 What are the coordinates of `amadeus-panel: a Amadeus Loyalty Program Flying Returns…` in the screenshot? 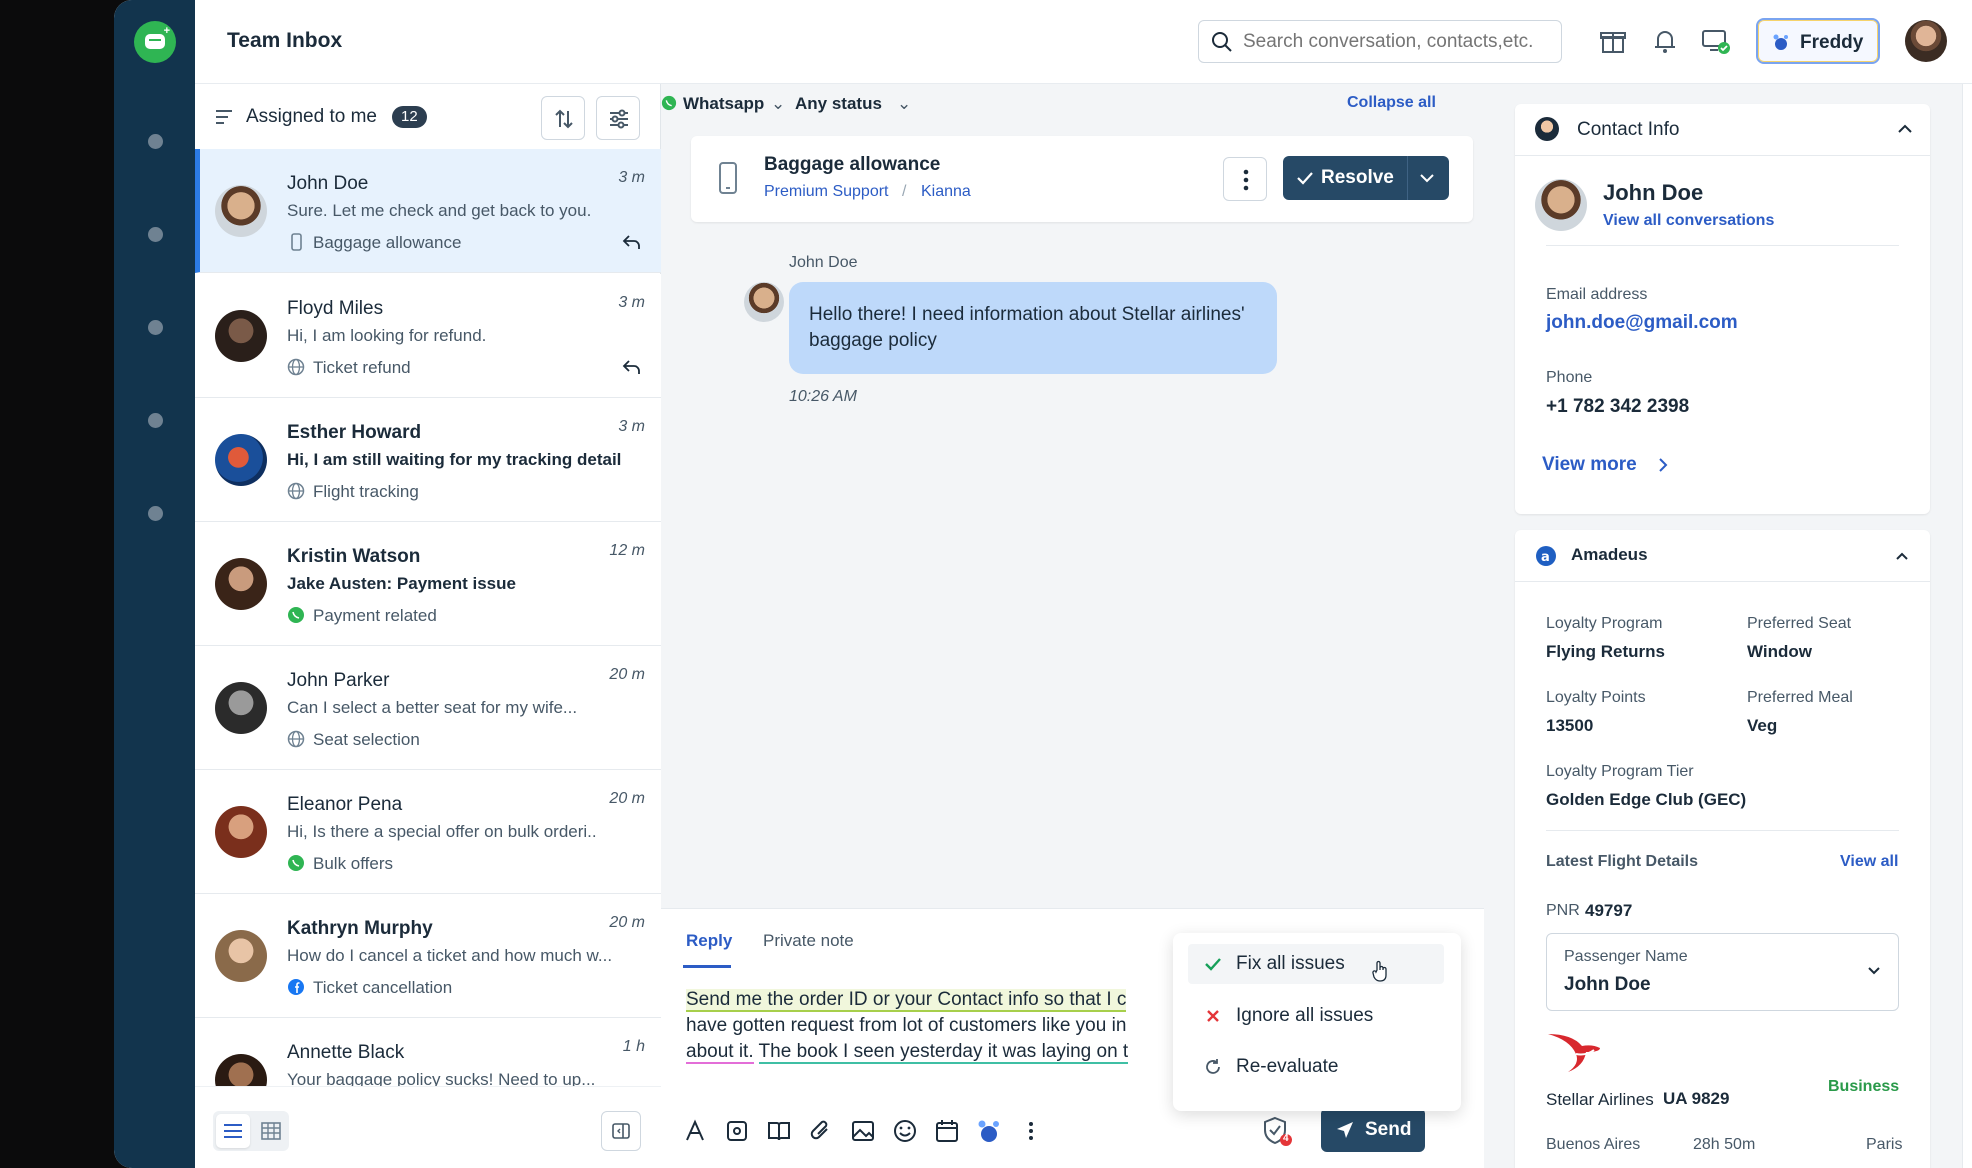 It's located at (1722, 849).